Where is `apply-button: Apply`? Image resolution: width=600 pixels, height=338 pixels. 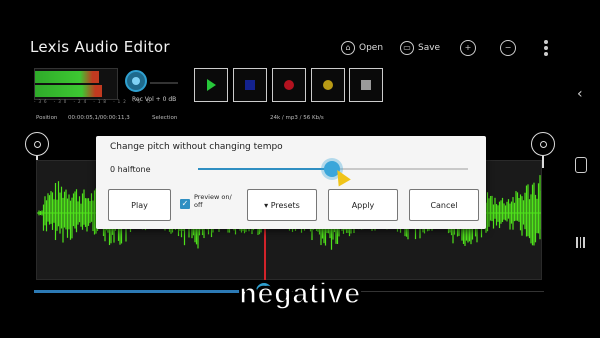
apply-button: Apply is located at coordinates (363, 205).